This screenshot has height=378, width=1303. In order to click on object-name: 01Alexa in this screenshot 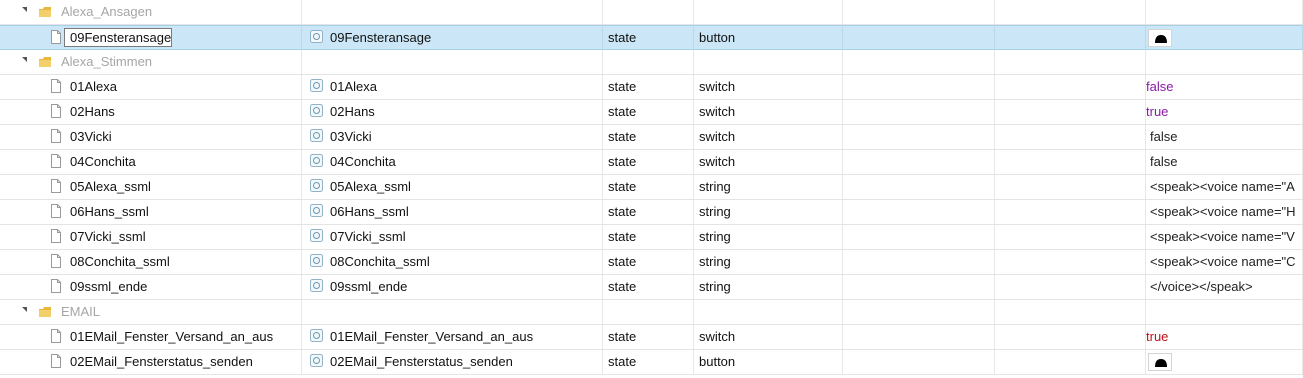, I will do `click(93, 86)`.